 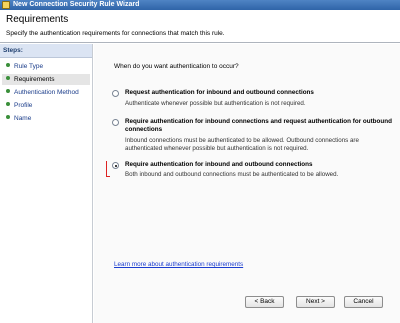 I want to click on radio-require-both, so click(x=115, y=165).